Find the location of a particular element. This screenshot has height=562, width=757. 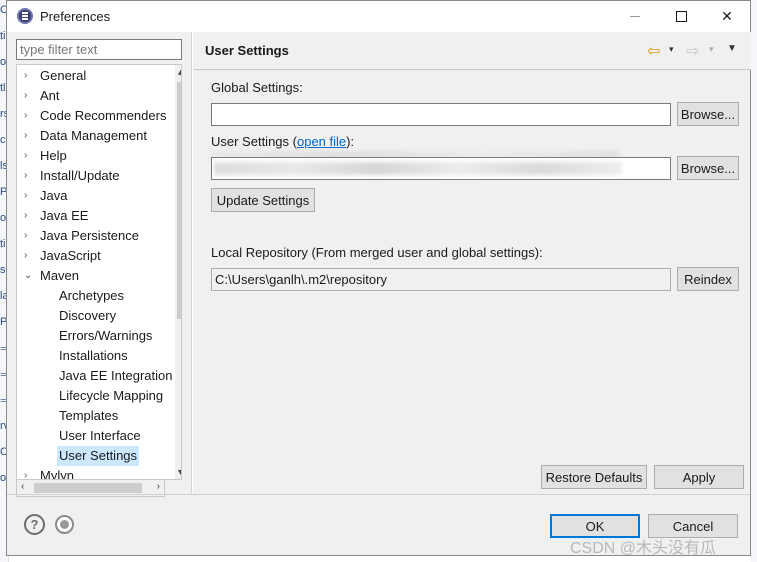

tree-item-label: Maven is located at coordinates (60, 275).